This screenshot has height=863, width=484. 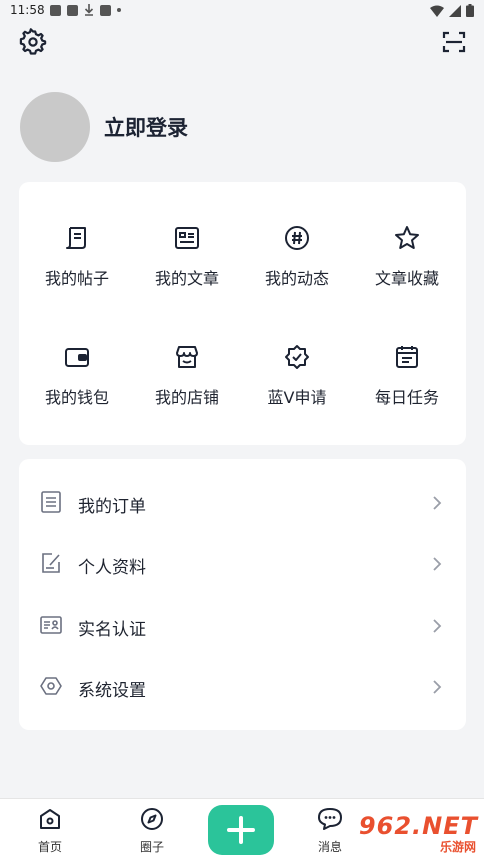 I want to click on list-item-label: 系统设置, so click(x=112, y=691).